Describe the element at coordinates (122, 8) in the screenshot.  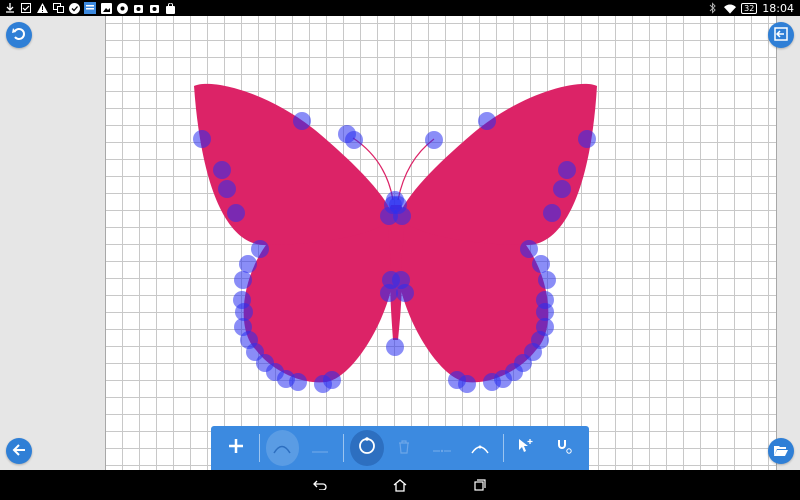
I see `chrome-icon` at that location.